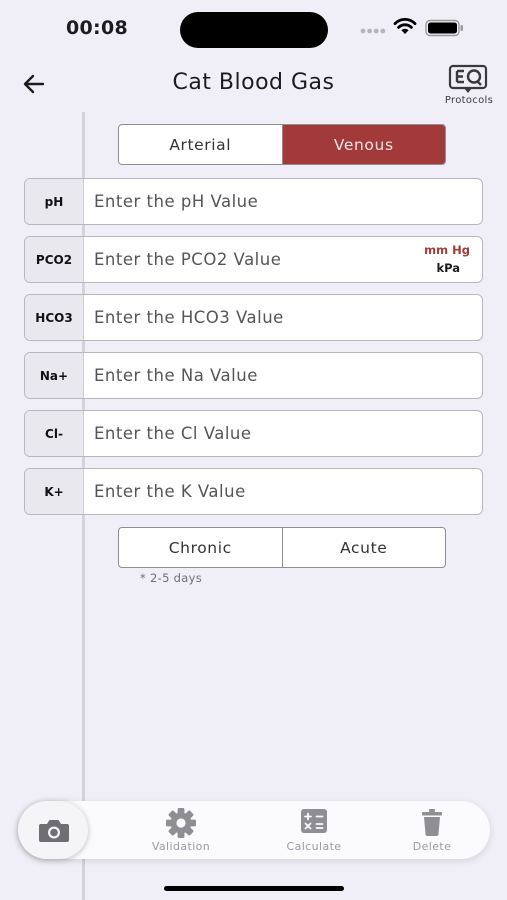  What do you see at coordinates (54, 201) in the screenshot?
I see `ph-label: pH` at bounding box center [54, 201].